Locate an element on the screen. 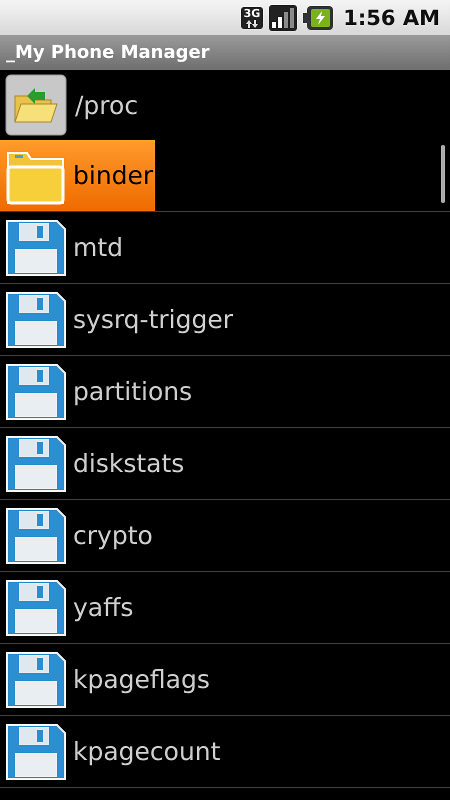  file-name: partitions is located at coordinates (132, 391).